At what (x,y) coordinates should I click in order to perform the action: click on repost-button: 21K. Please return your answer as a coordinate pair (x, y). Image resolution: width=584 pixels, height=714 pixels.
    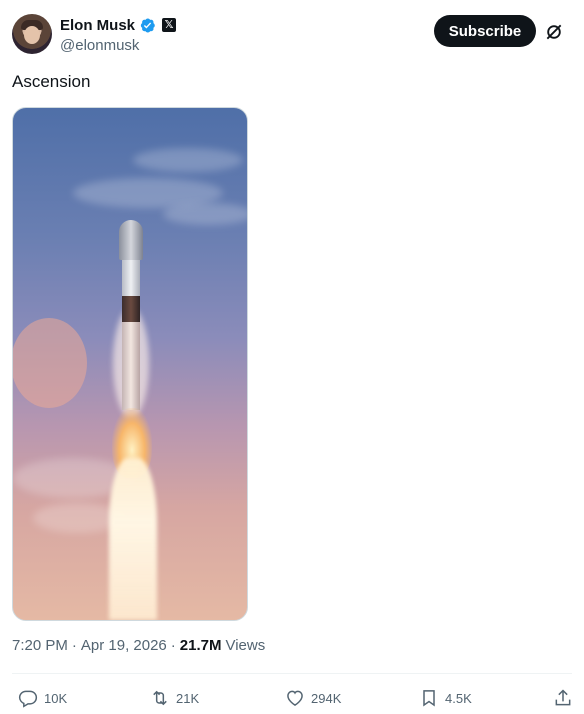
    Looking at the image, I should click on (174, 698).